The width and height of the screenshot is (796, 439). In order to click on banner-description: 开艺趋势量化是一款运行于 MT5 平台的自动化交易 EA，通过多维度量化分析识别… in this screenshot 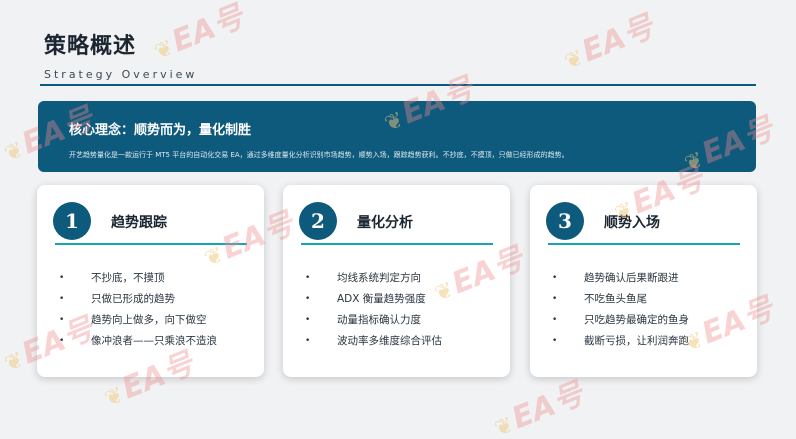, I will do `click(319, 155)`.